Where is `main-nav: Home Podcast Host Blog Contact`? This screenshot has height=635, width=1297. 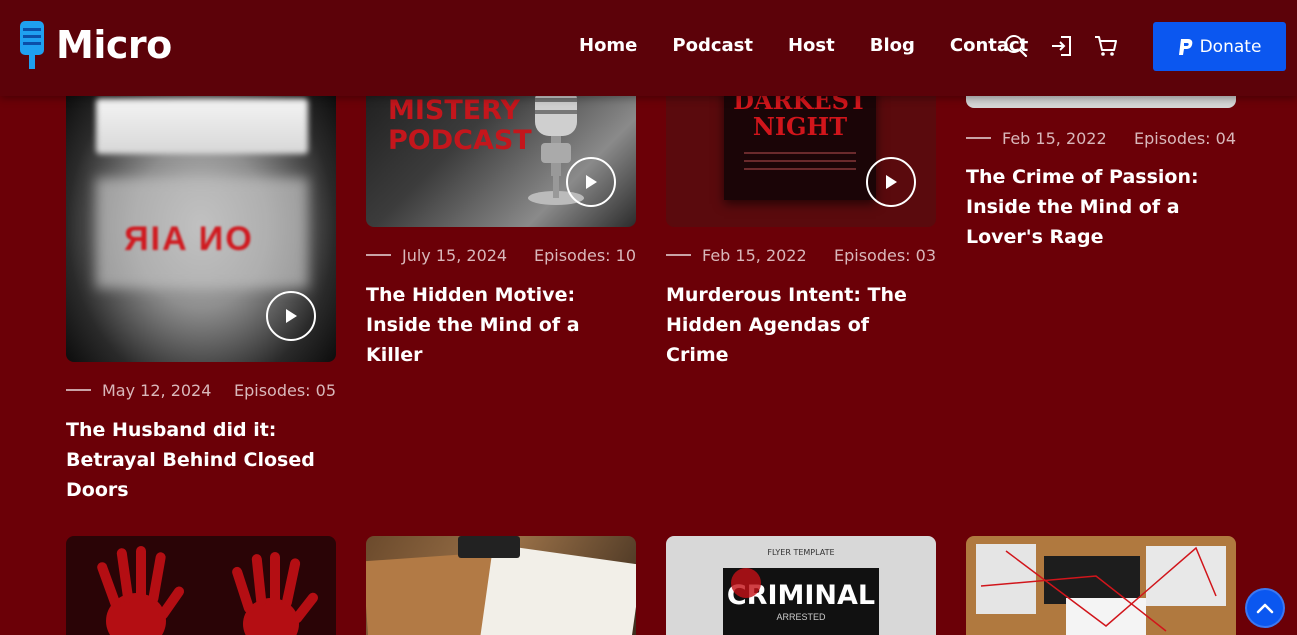 main-nav: Home Podcast Host Blog Contact is located at coordinates (803, 46).